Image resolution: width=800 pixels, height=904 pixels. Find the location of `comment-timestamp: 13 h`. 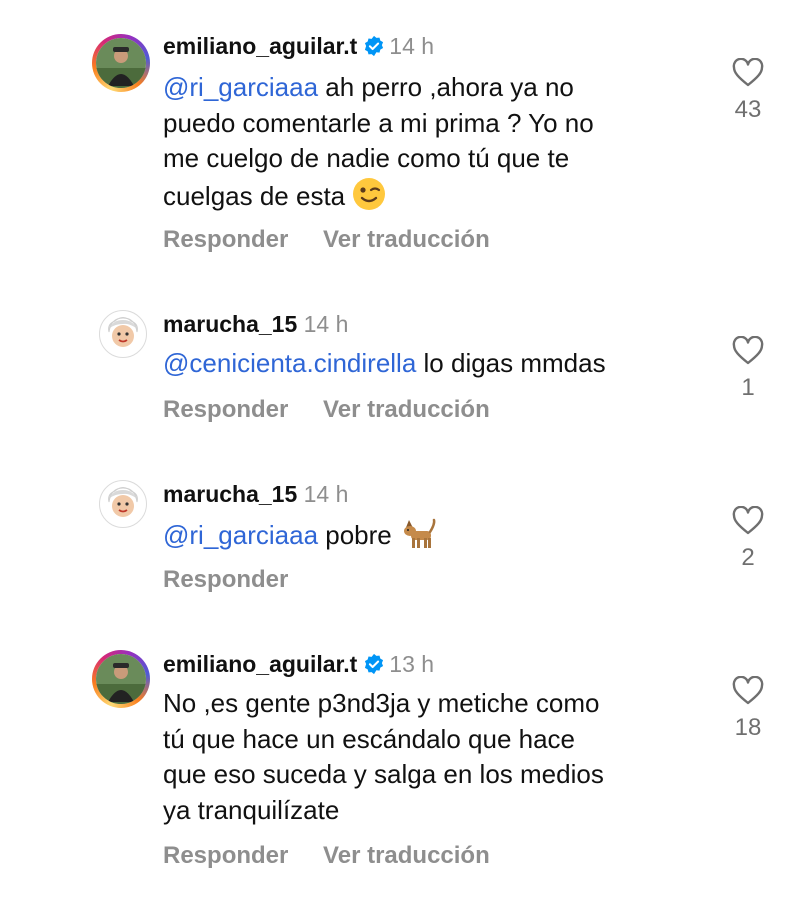

comment-timestamp: 13 h is located at coordinates (412, 664).